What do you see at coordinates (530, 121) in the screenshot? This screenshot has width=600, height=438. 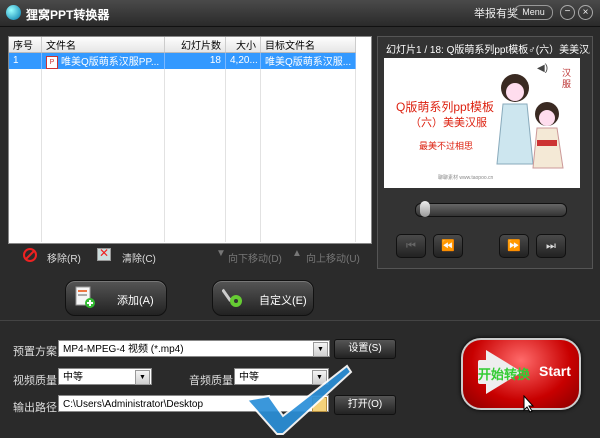 I see `slide-illustration` at bounding box center [530, 121].